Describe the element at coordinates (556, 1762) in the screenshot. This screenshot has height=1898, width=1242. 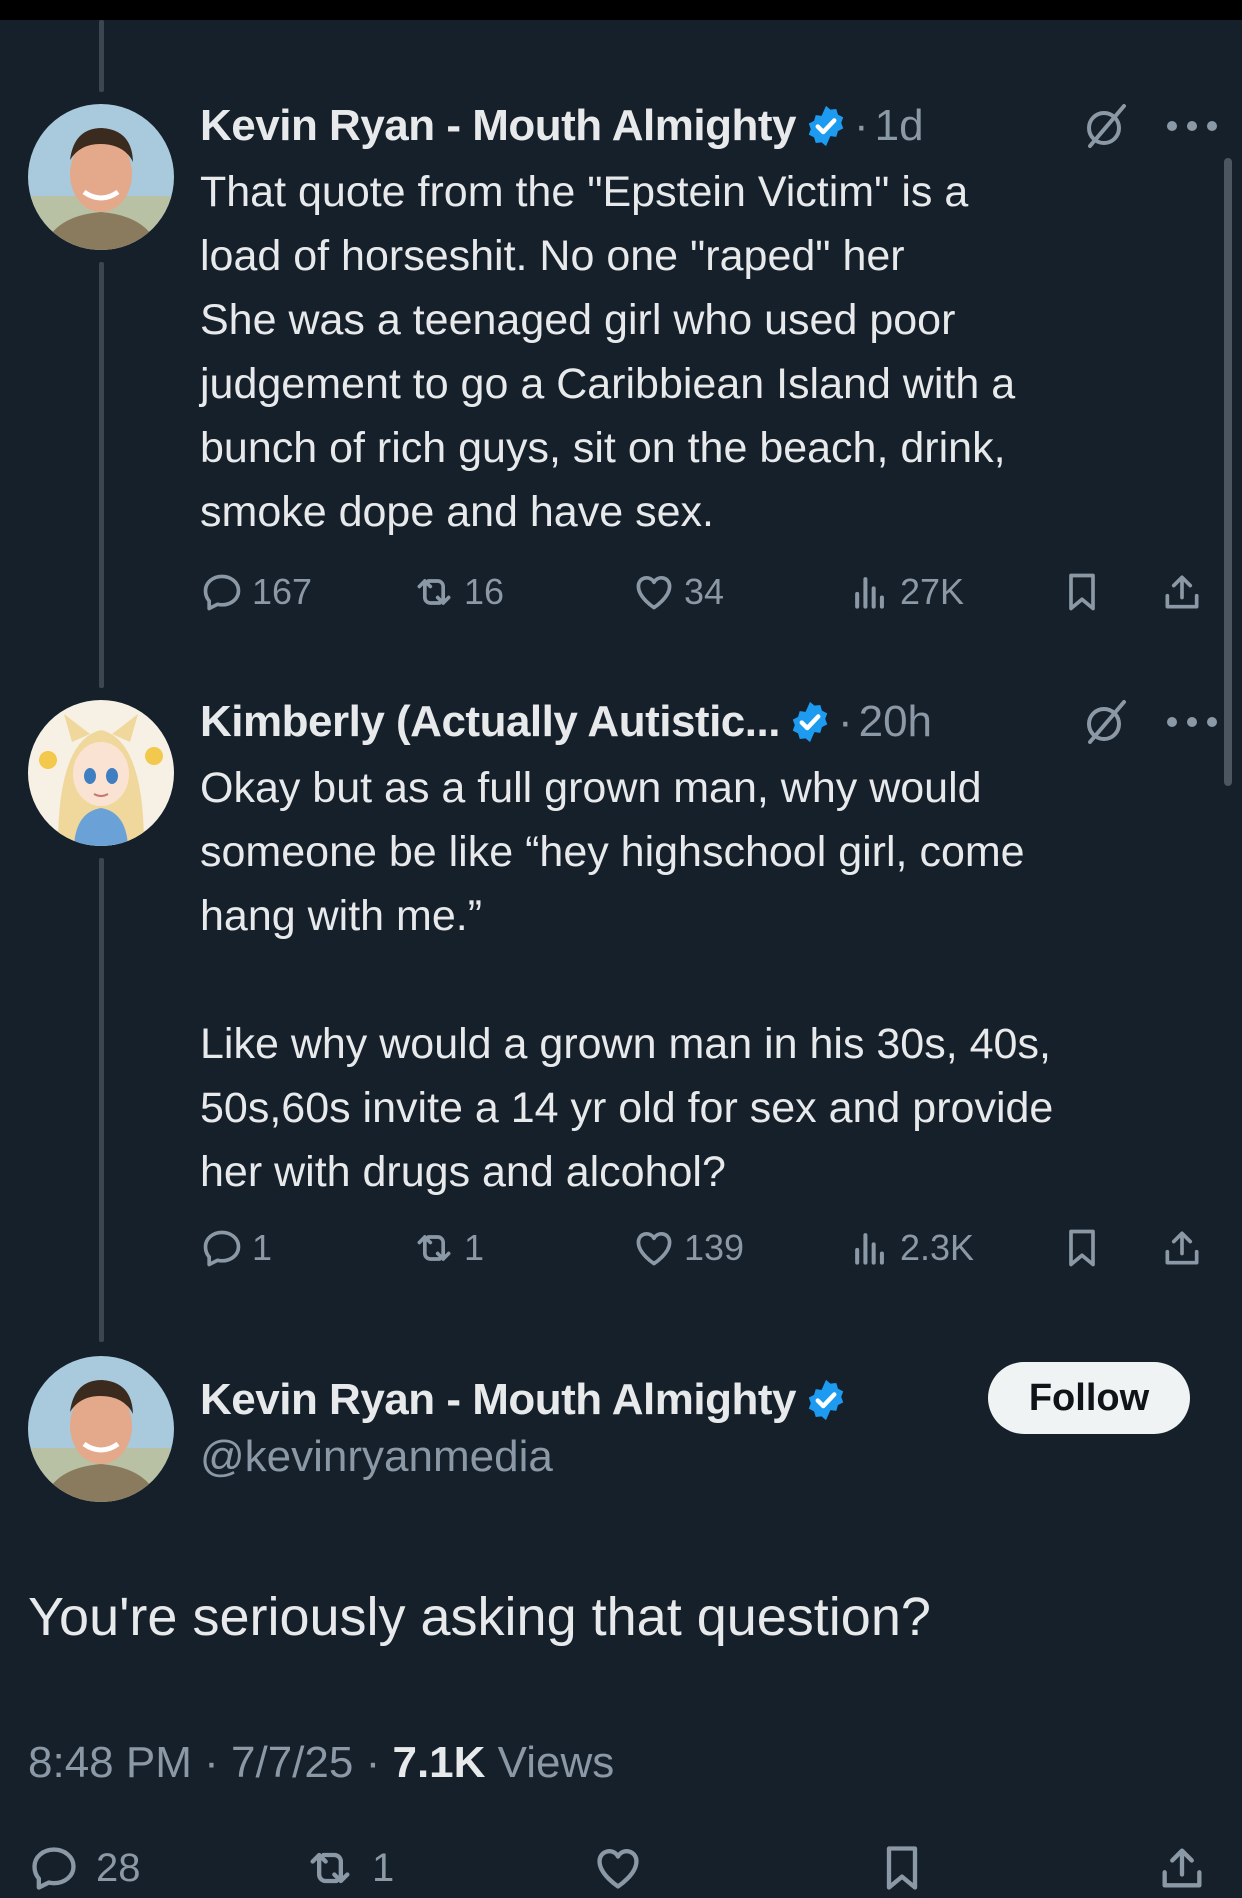
I see `views-label: Views` at that location.